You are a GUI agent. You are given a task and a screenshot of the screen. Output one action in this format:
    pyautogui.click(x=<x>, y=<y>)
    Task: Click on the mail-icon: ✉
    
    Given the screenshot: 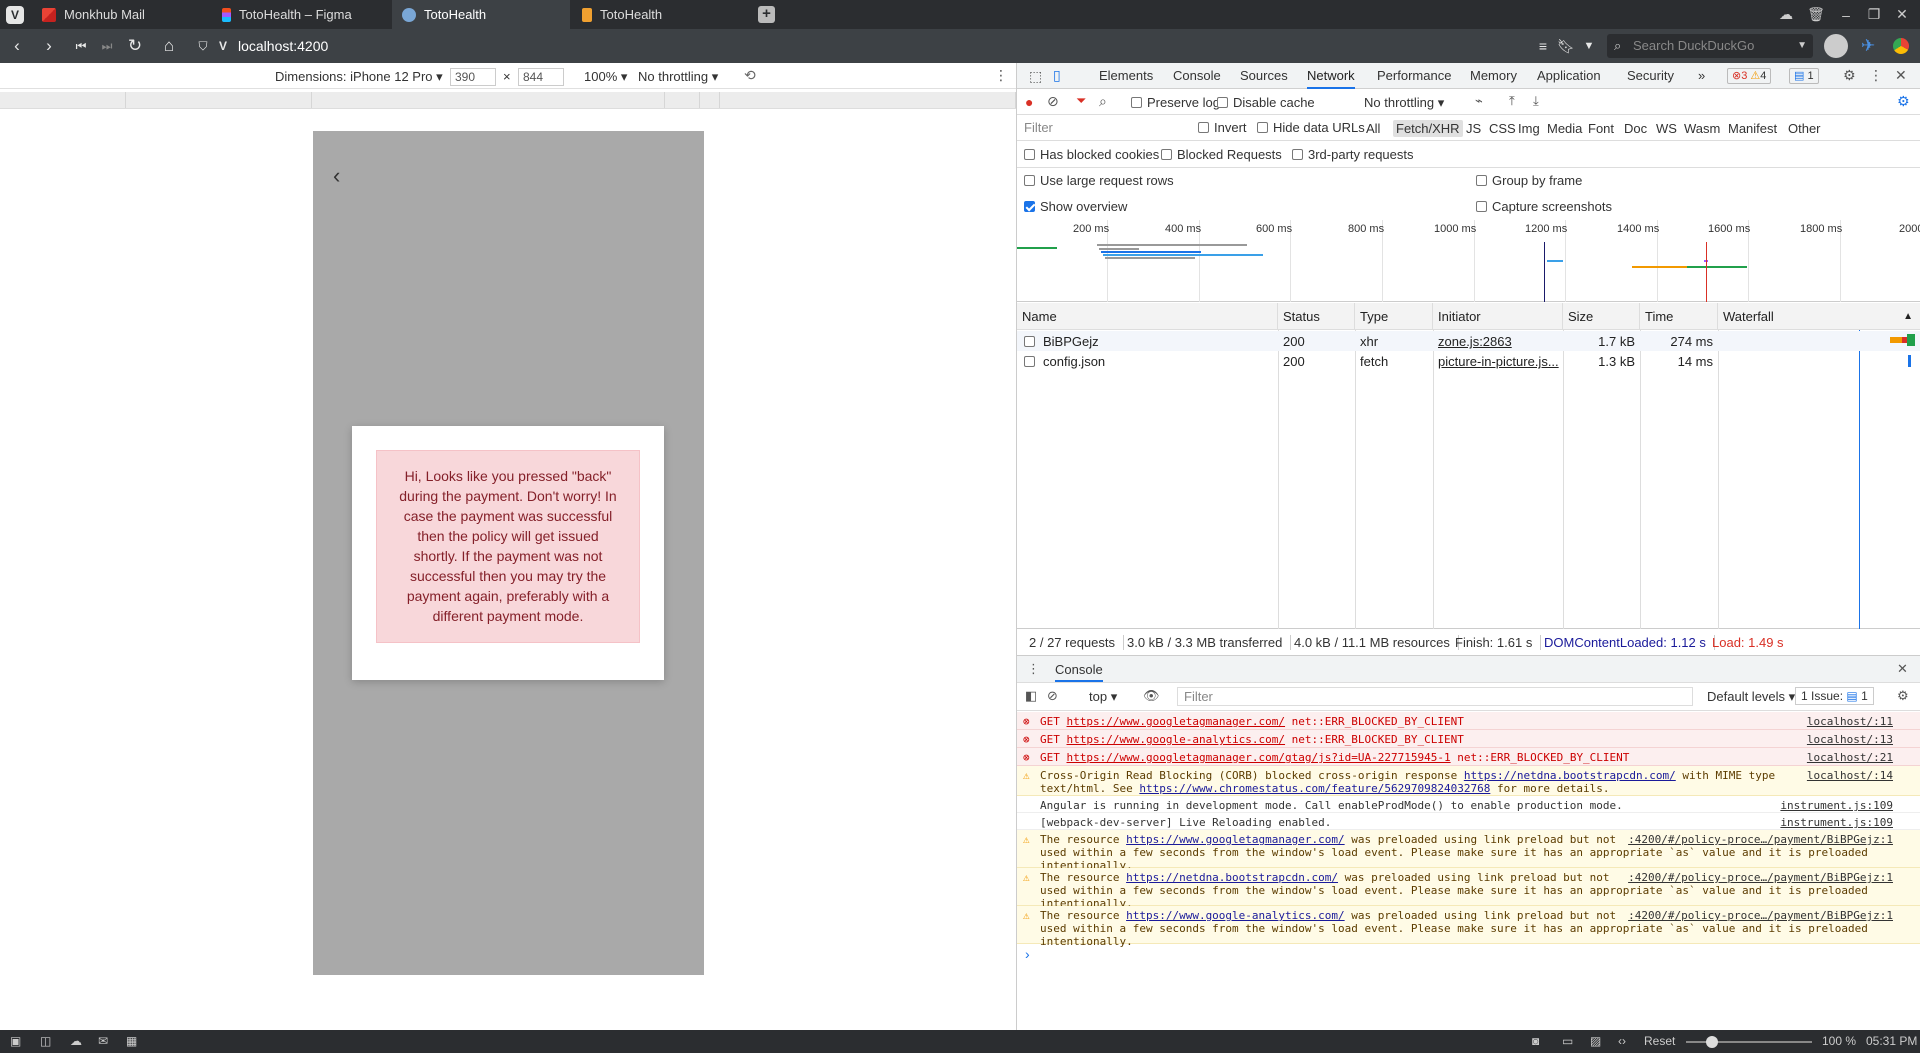 What is the action you would take?
    pyautogui.click(x=103, y=1041)
    